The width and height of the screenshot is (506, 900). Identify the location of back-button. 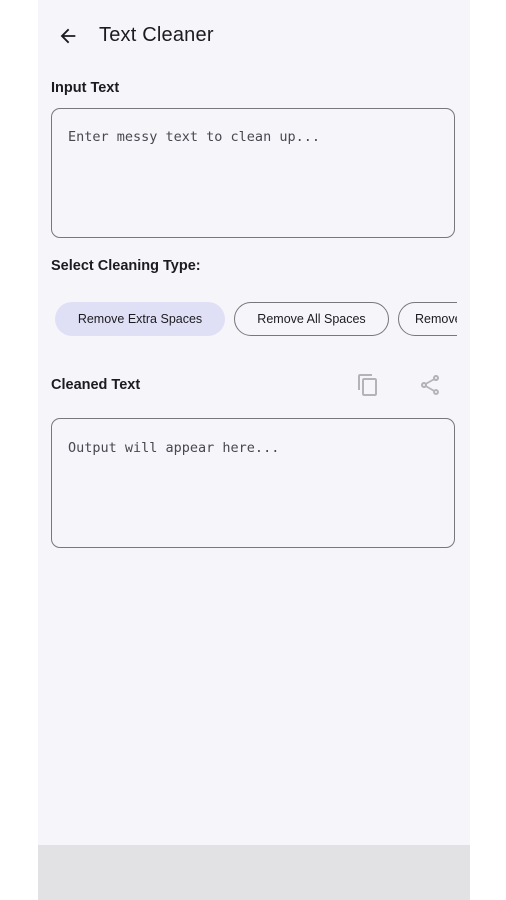
(68, 36).